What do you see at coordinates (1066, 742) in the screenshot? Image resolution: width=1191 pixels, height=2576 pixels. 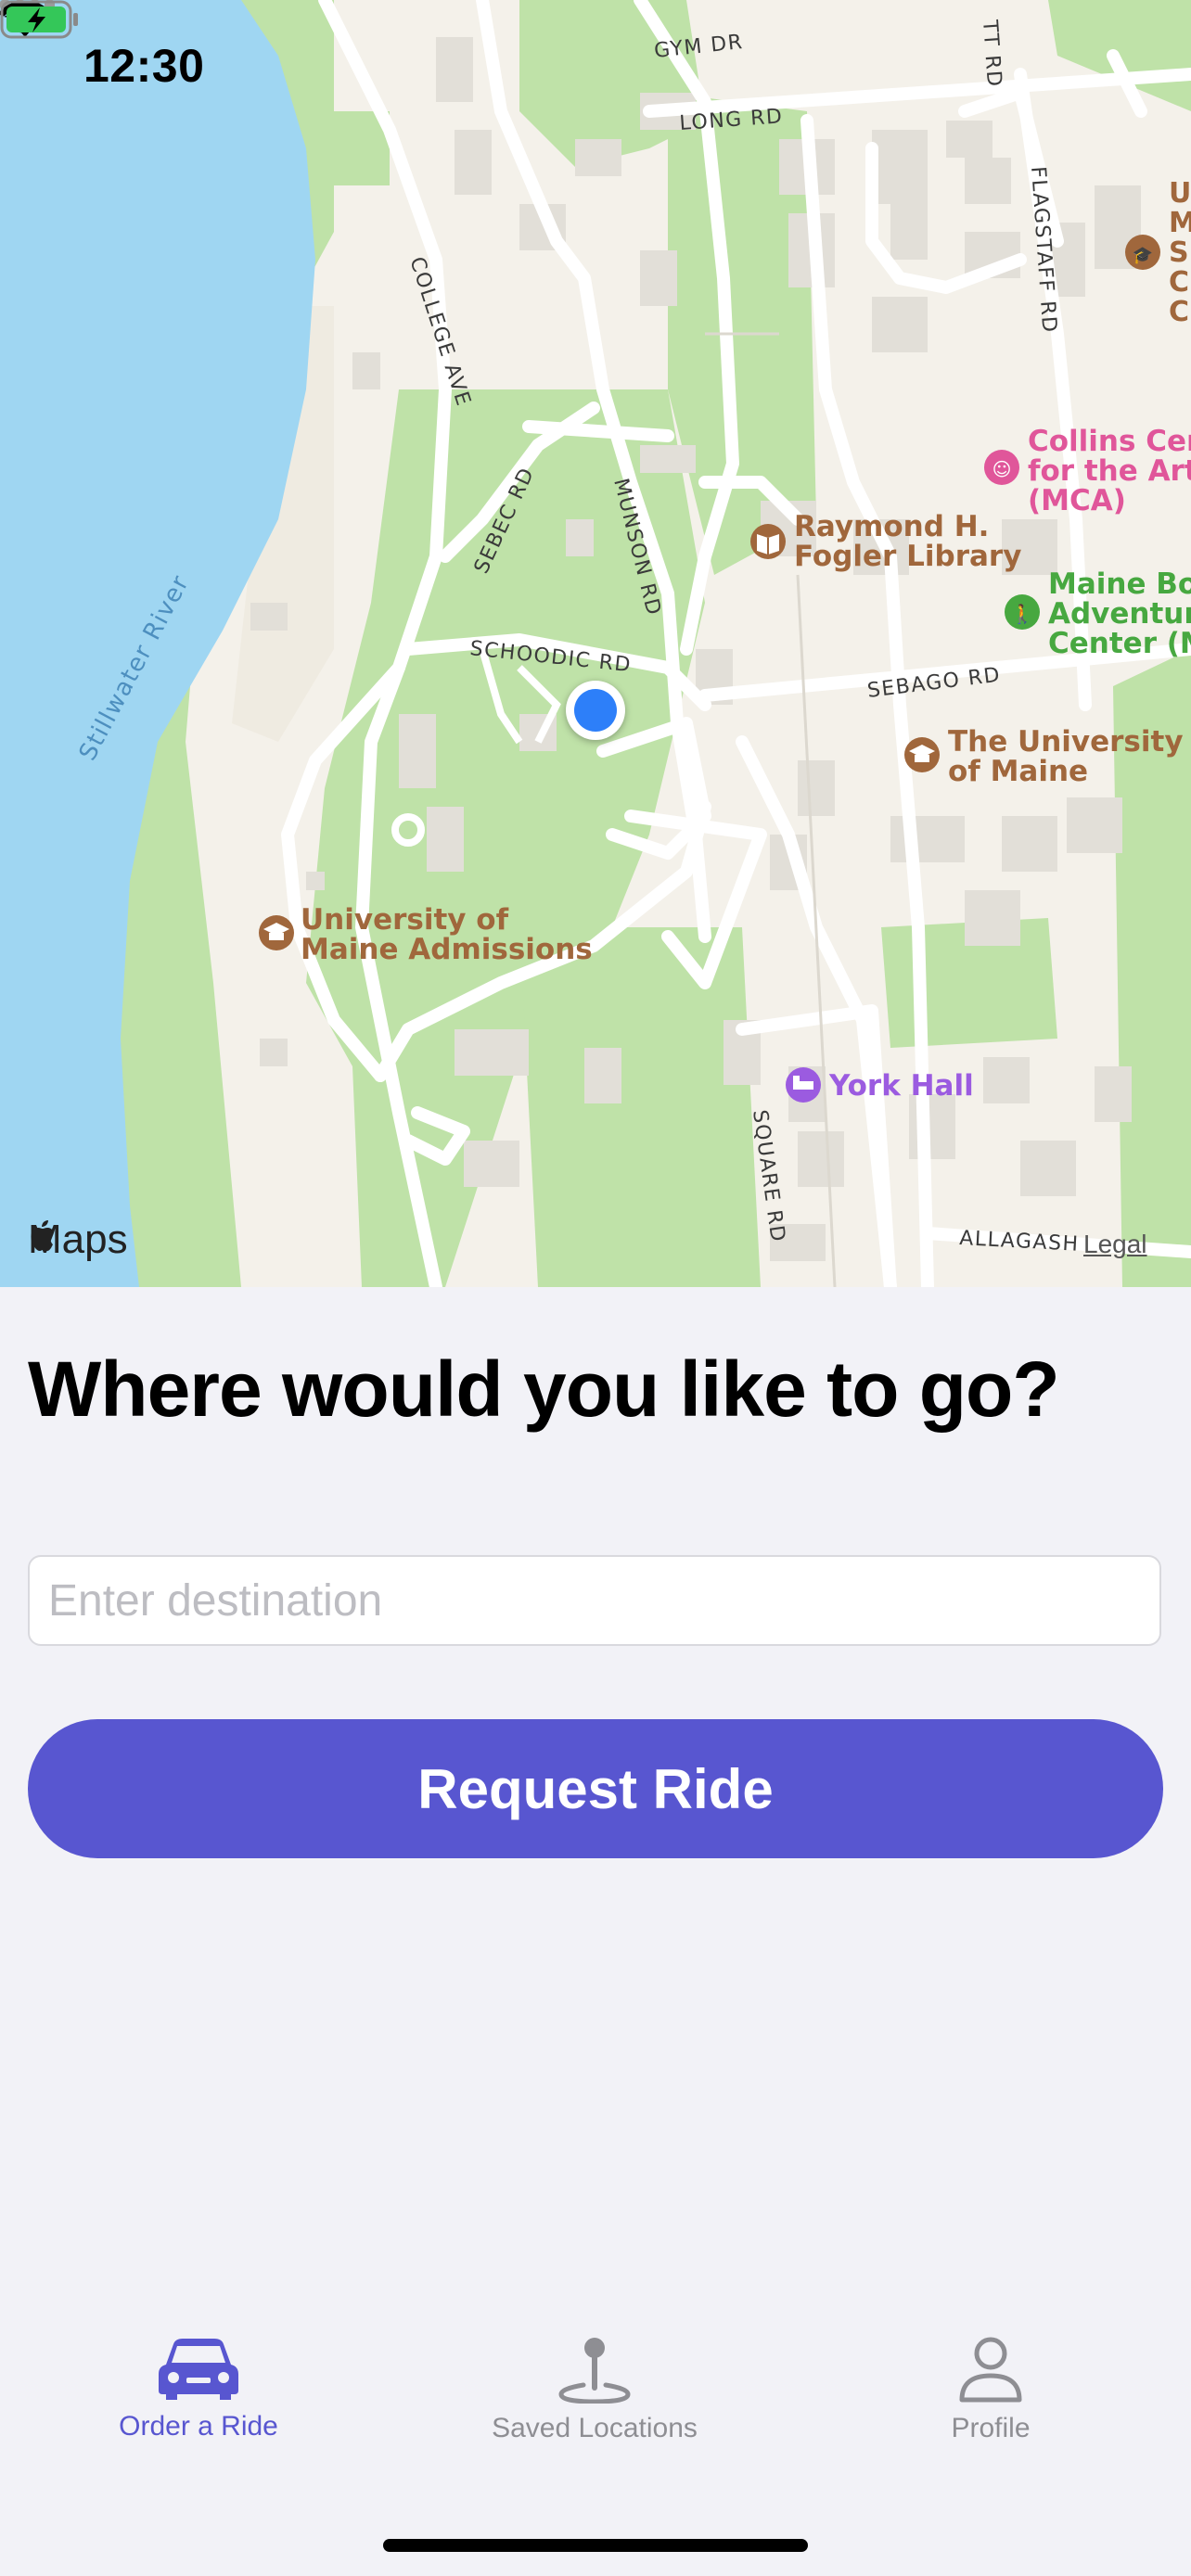 I see `poi-label-line: The University` at bounding box center [1066, 742].